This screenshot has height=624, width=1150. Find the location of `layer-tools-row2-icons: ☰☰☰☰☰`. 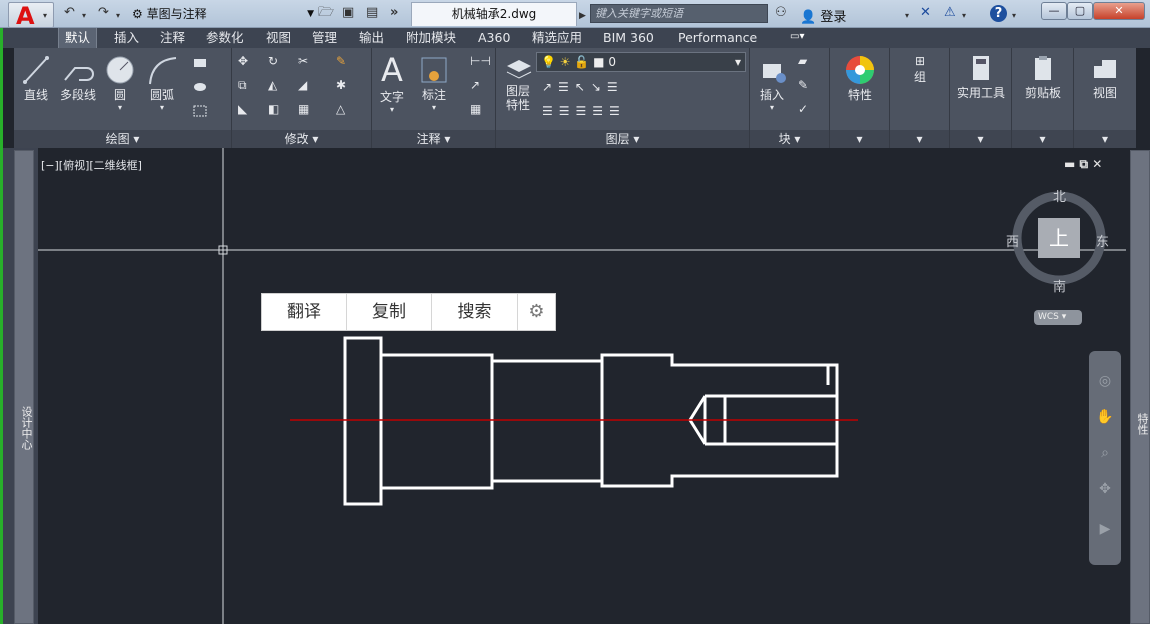

layer-tools-row2-icons: ☰☰☰☰☰ is located at coordinates (584, 111).